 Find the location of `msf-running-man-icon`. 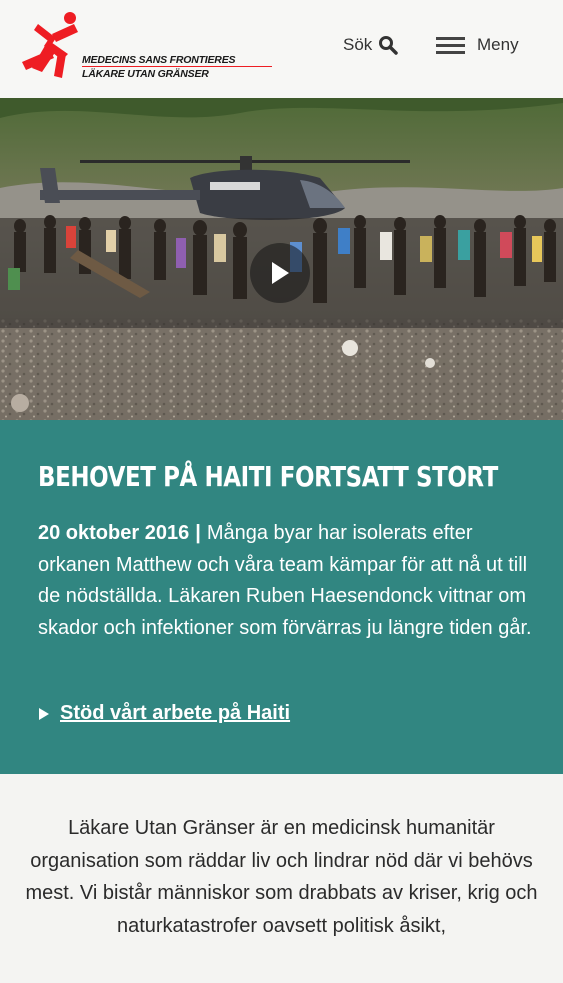

msf-running-man-icon is located at coordinates (50, 45).